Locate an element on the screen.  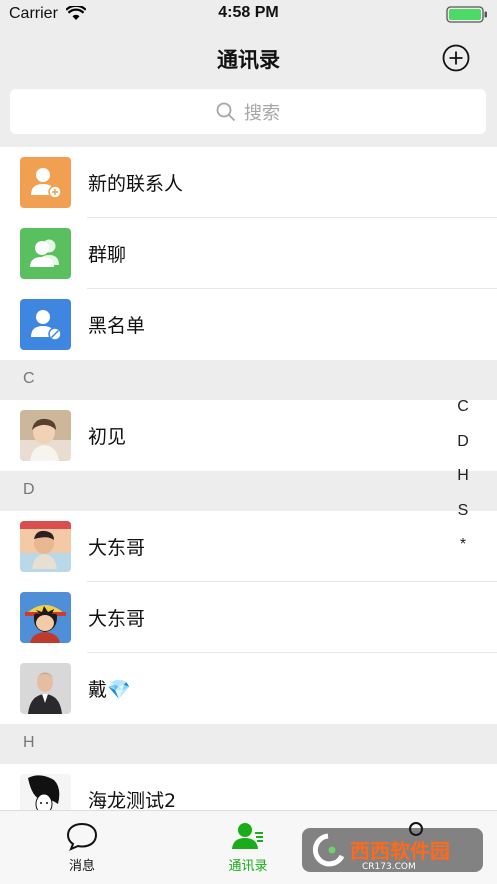
section-letter: H is located at coordinates (29, 742).